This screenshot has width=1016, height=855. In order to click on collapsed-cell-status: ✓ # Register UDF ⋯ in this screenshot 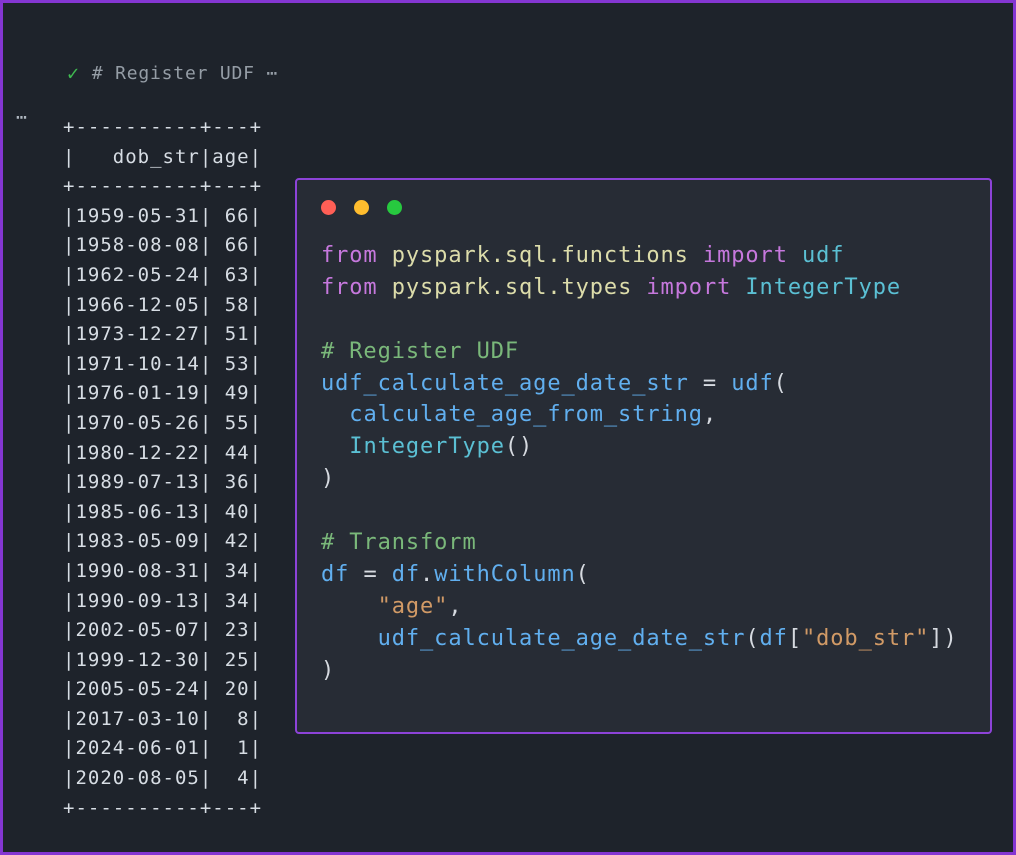, I will do `click(172, 73)`.